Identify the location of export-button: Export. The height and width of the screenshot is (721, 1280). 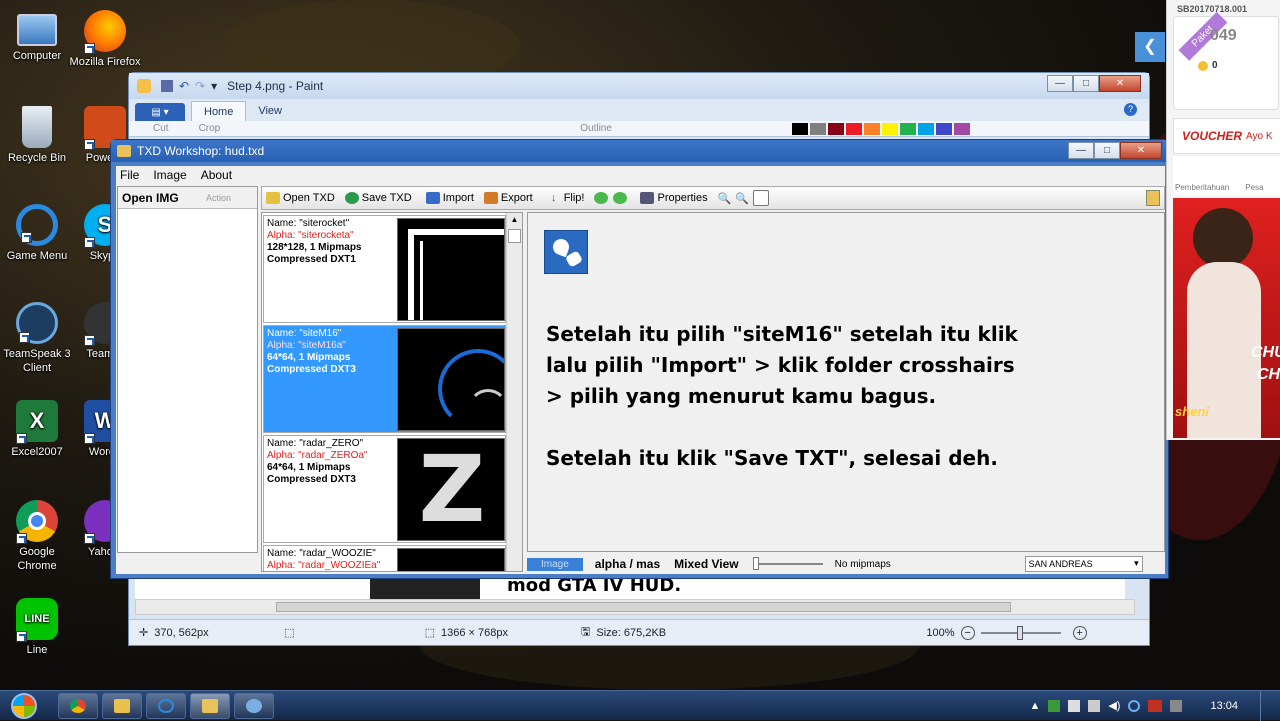
(508, 198).